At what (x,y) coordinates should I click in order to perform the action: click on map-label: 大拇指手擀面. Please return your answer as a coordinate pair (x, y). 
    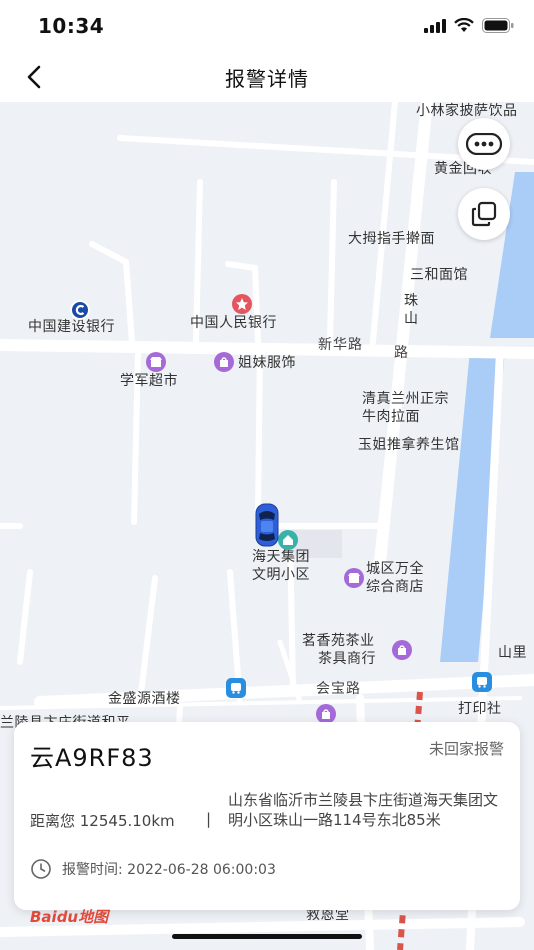
    Looking at the image, I should click on (391, 239).